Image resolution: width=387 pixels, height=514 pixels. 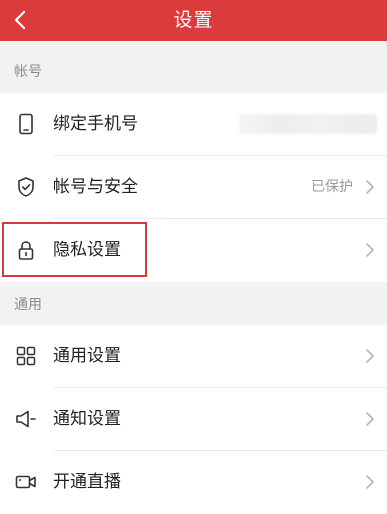 What do you see at coordinates (26, 124) in the screenshot?
I see `phone-icon` at bounding box center [26, 124].